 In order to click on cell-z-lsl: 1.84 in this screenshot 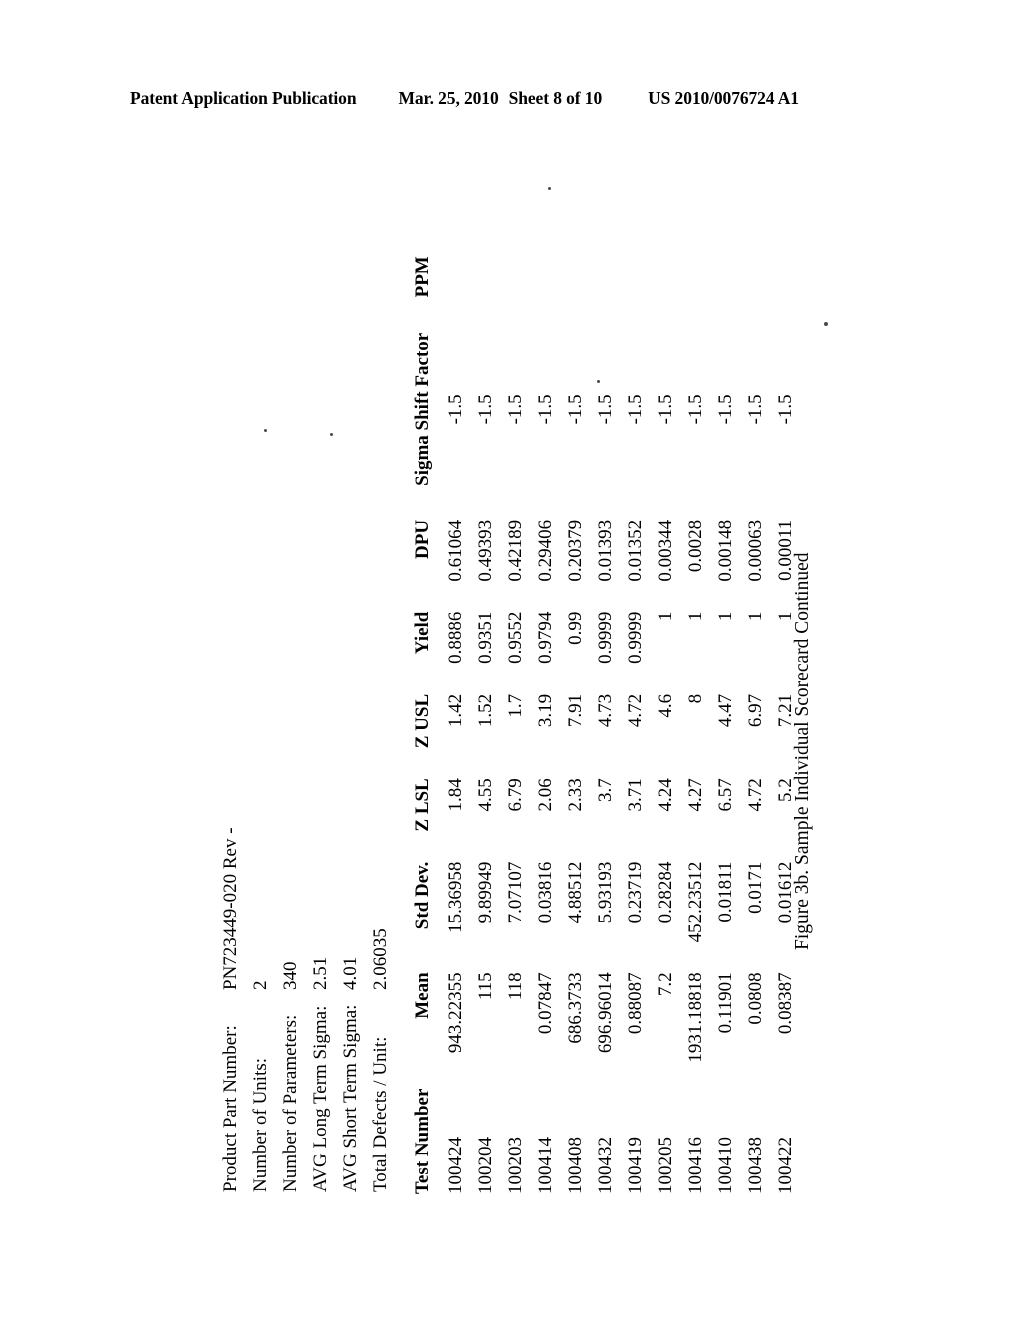, I will do `click(455, 795)`.